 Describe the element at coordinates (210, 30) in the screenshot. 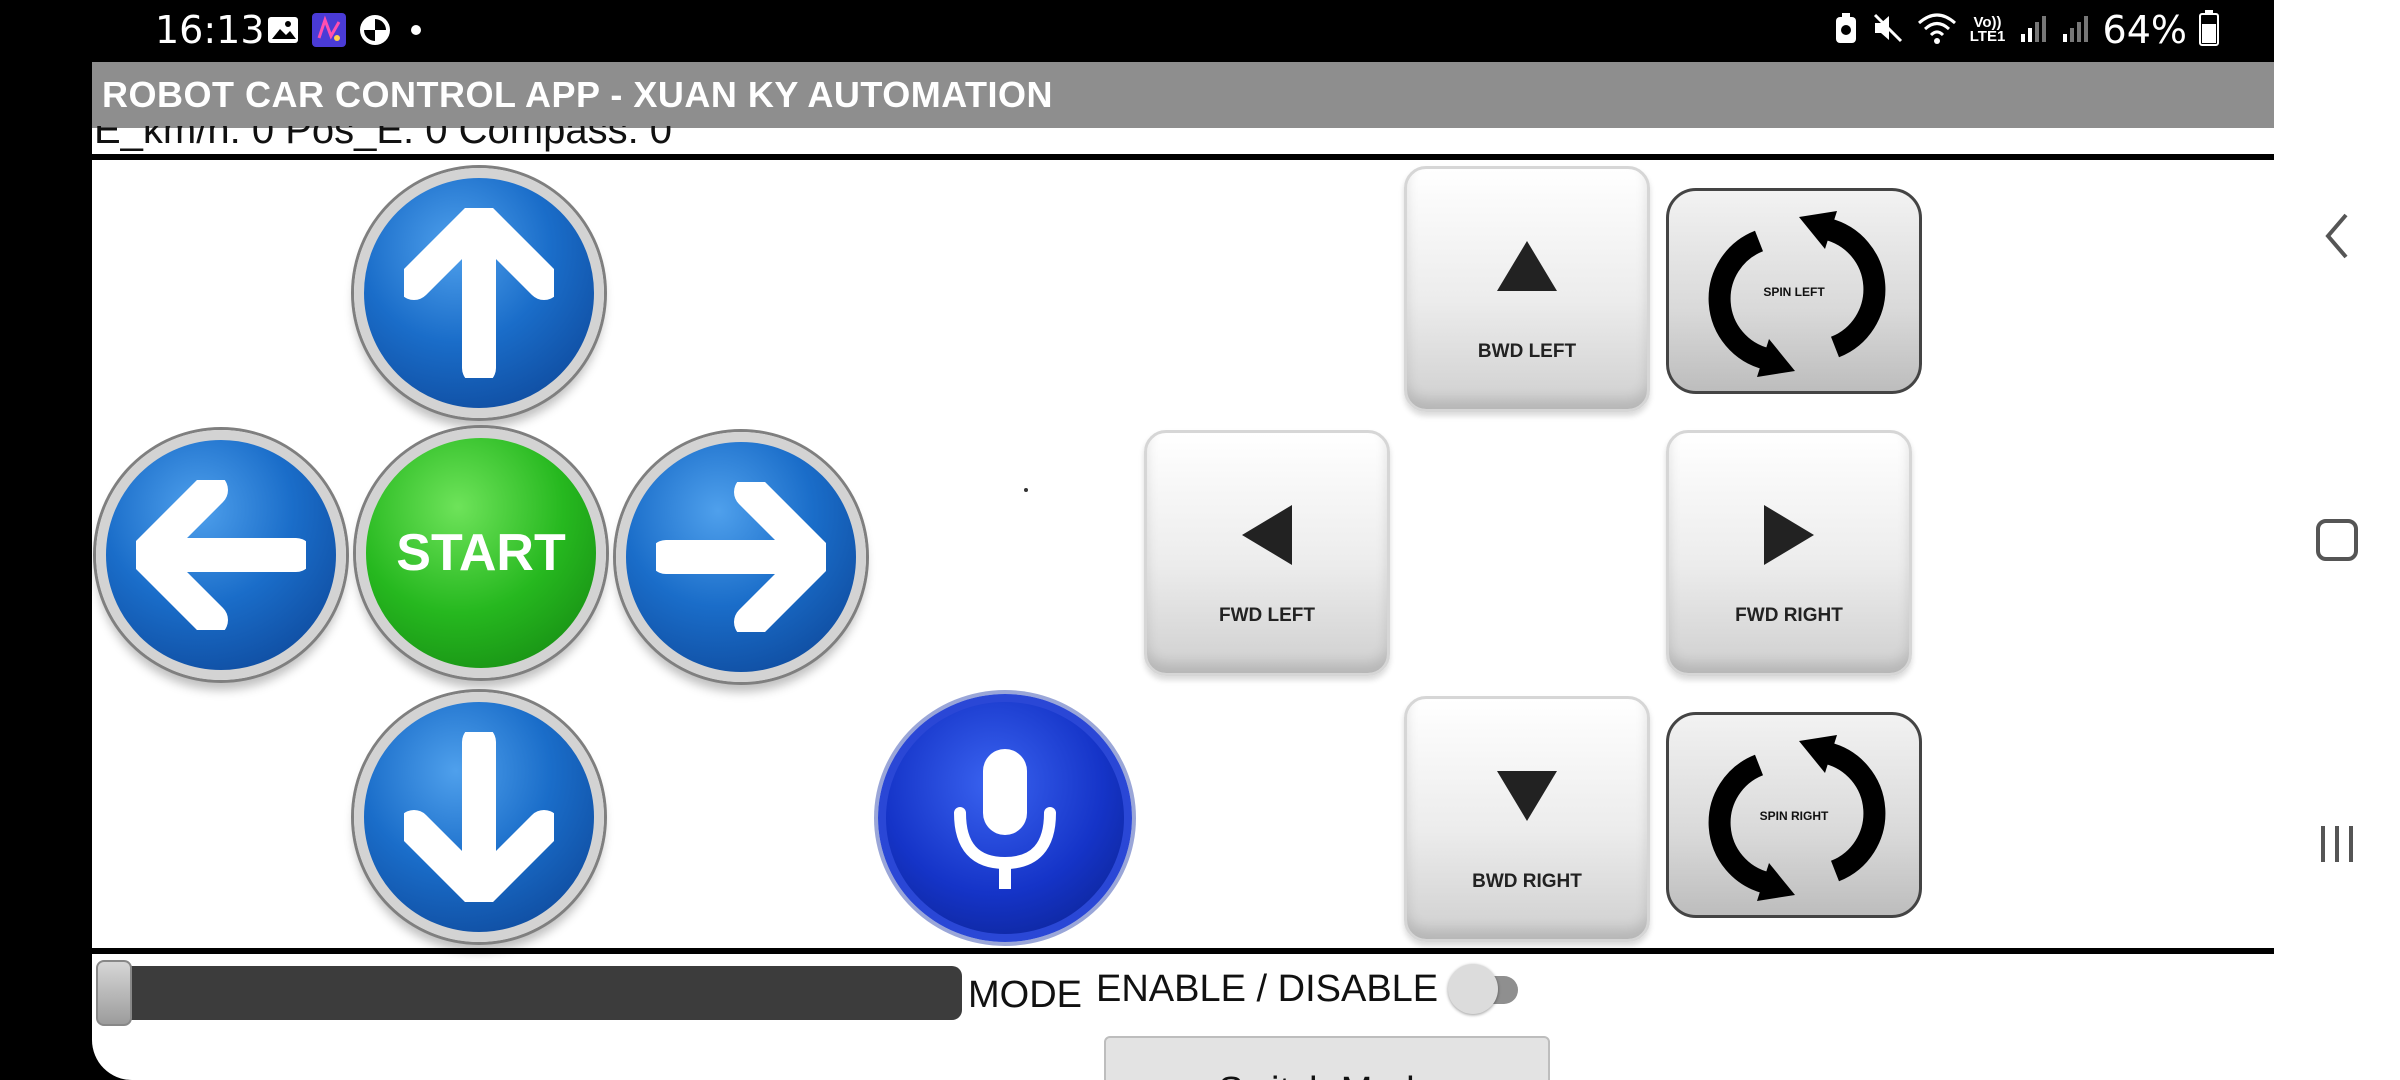

I see `status-time: 16:13` at that location.